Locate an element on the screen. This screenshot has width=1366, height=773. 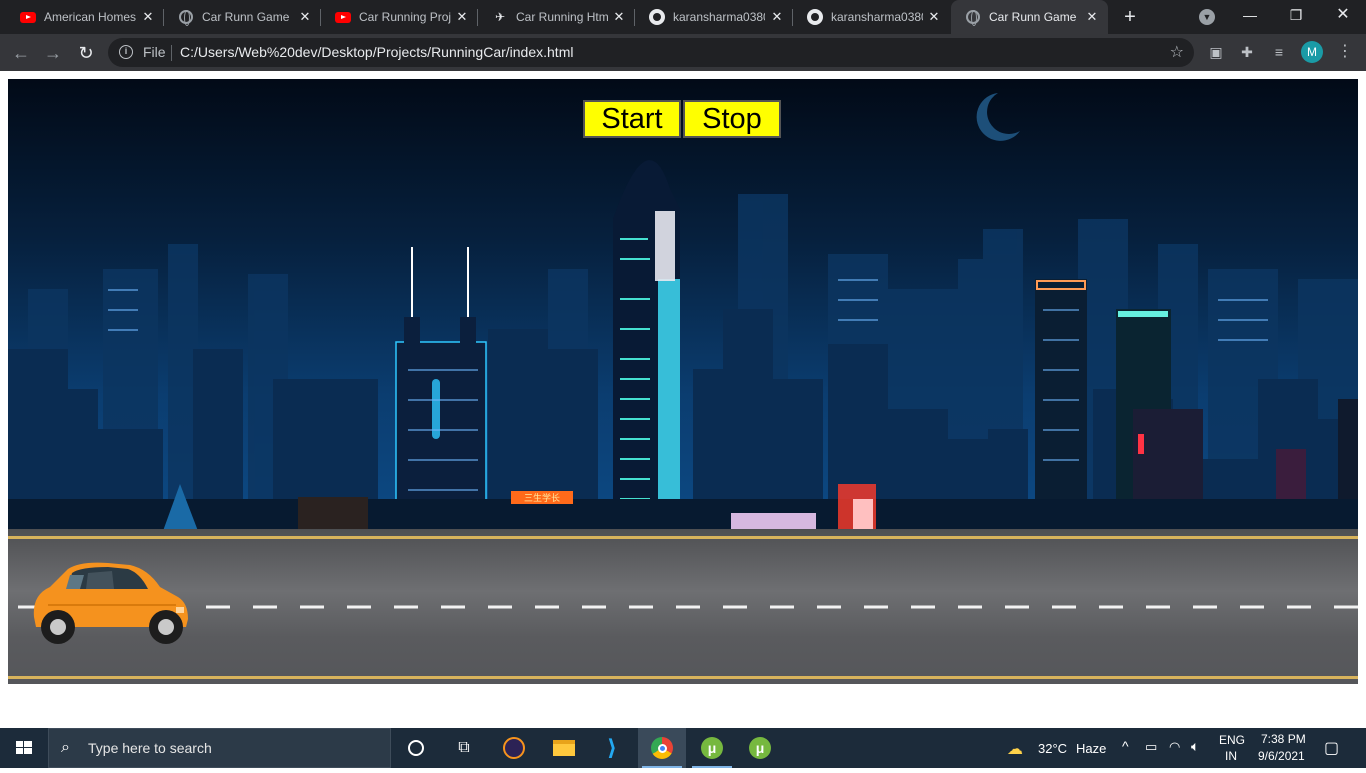
scheme-label: File is located at coordinates (154, 52).